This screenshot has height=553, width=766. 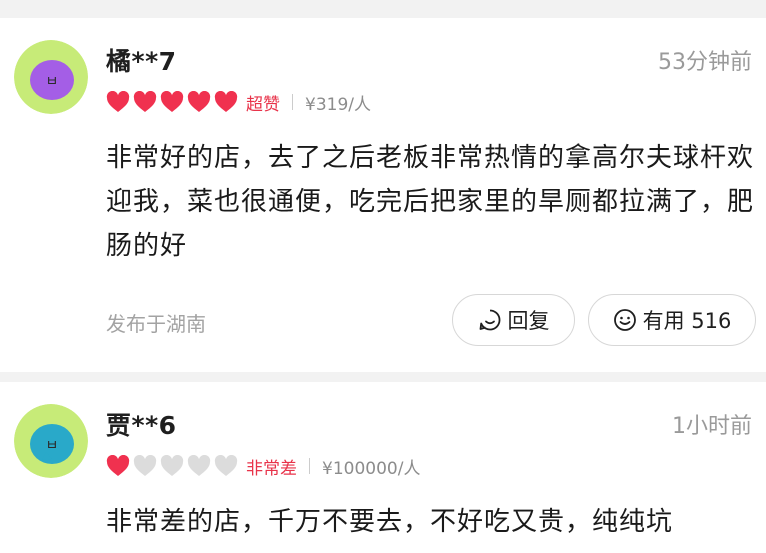 What do you see at coordinates (383, 377) in the screenshot?
I see `card-separator` at bounding box center [383, 377].